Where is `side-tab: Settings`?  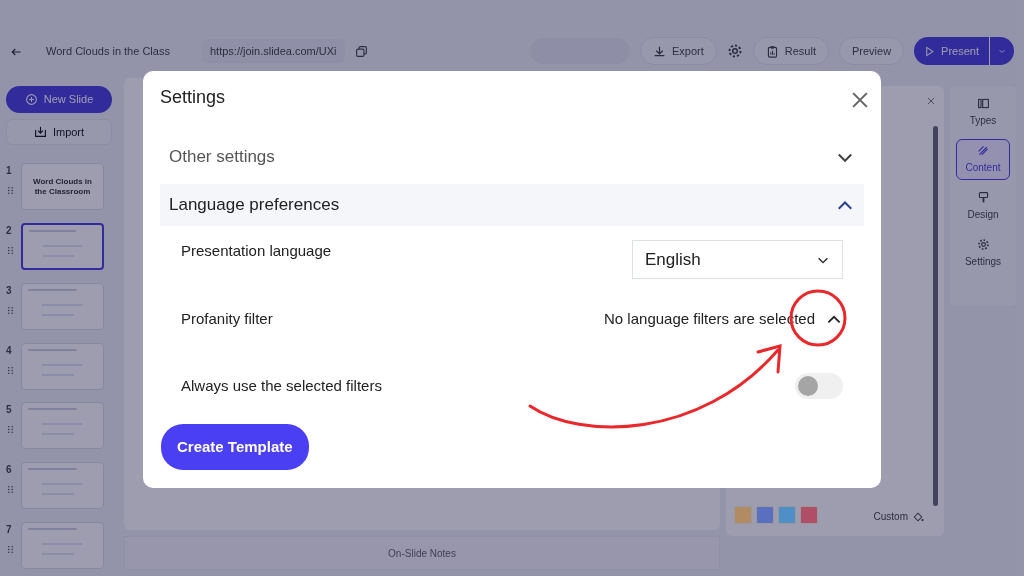 side-tab: Settings is located at coordinates (983, 253).